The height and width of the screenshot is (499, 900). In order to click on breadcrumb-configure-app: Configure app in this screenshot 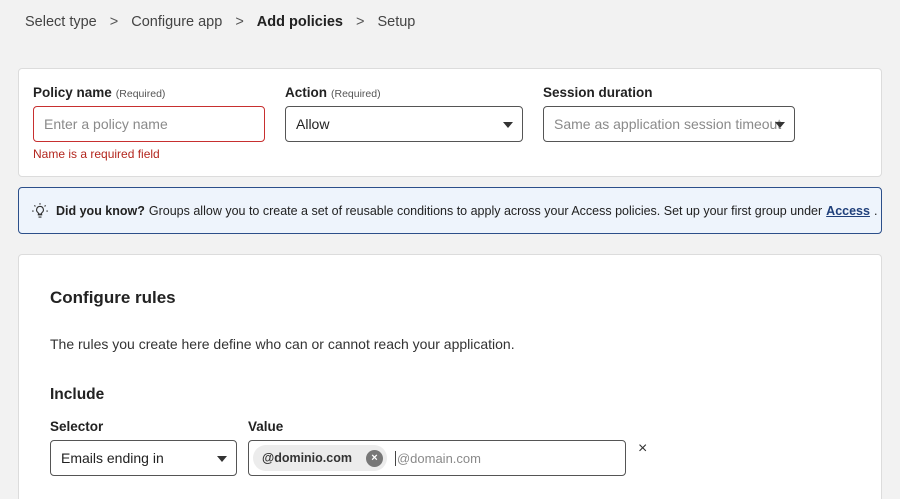, I will do `click(176, 22)`.